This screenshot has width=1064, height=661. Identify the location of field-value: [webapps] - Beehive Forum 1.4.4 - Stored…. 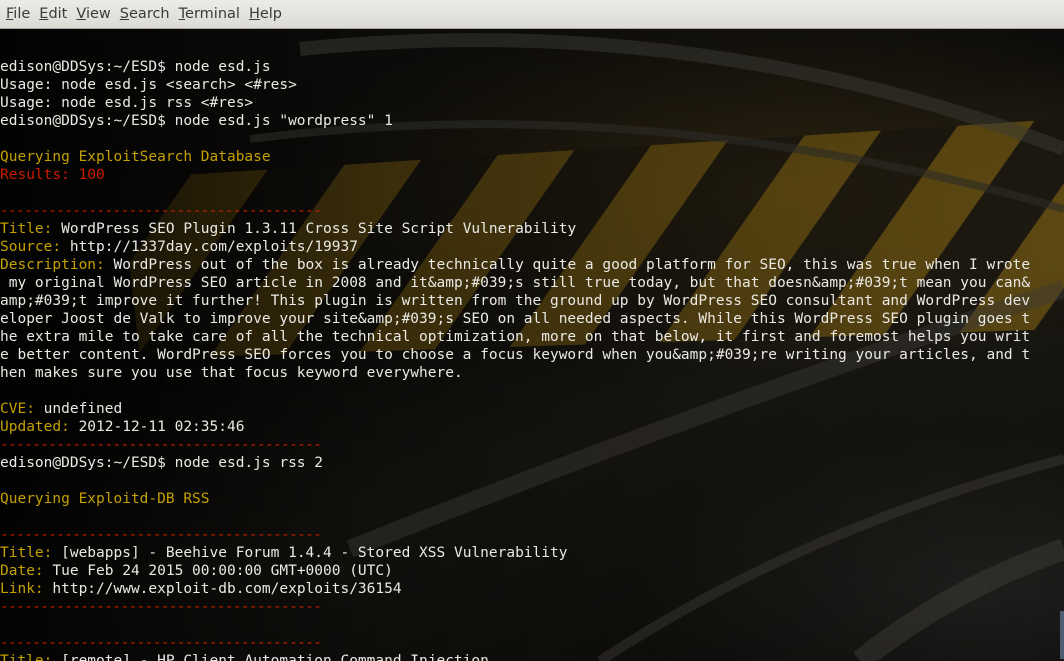
(310, 553).